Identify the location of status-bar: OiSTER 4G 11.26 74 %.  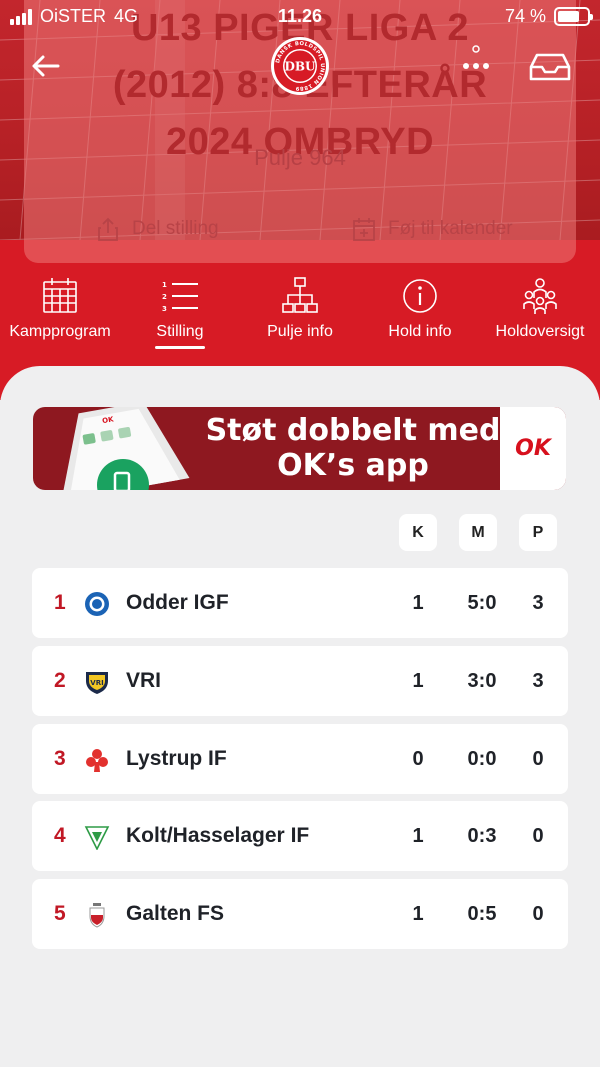
(300, 16).